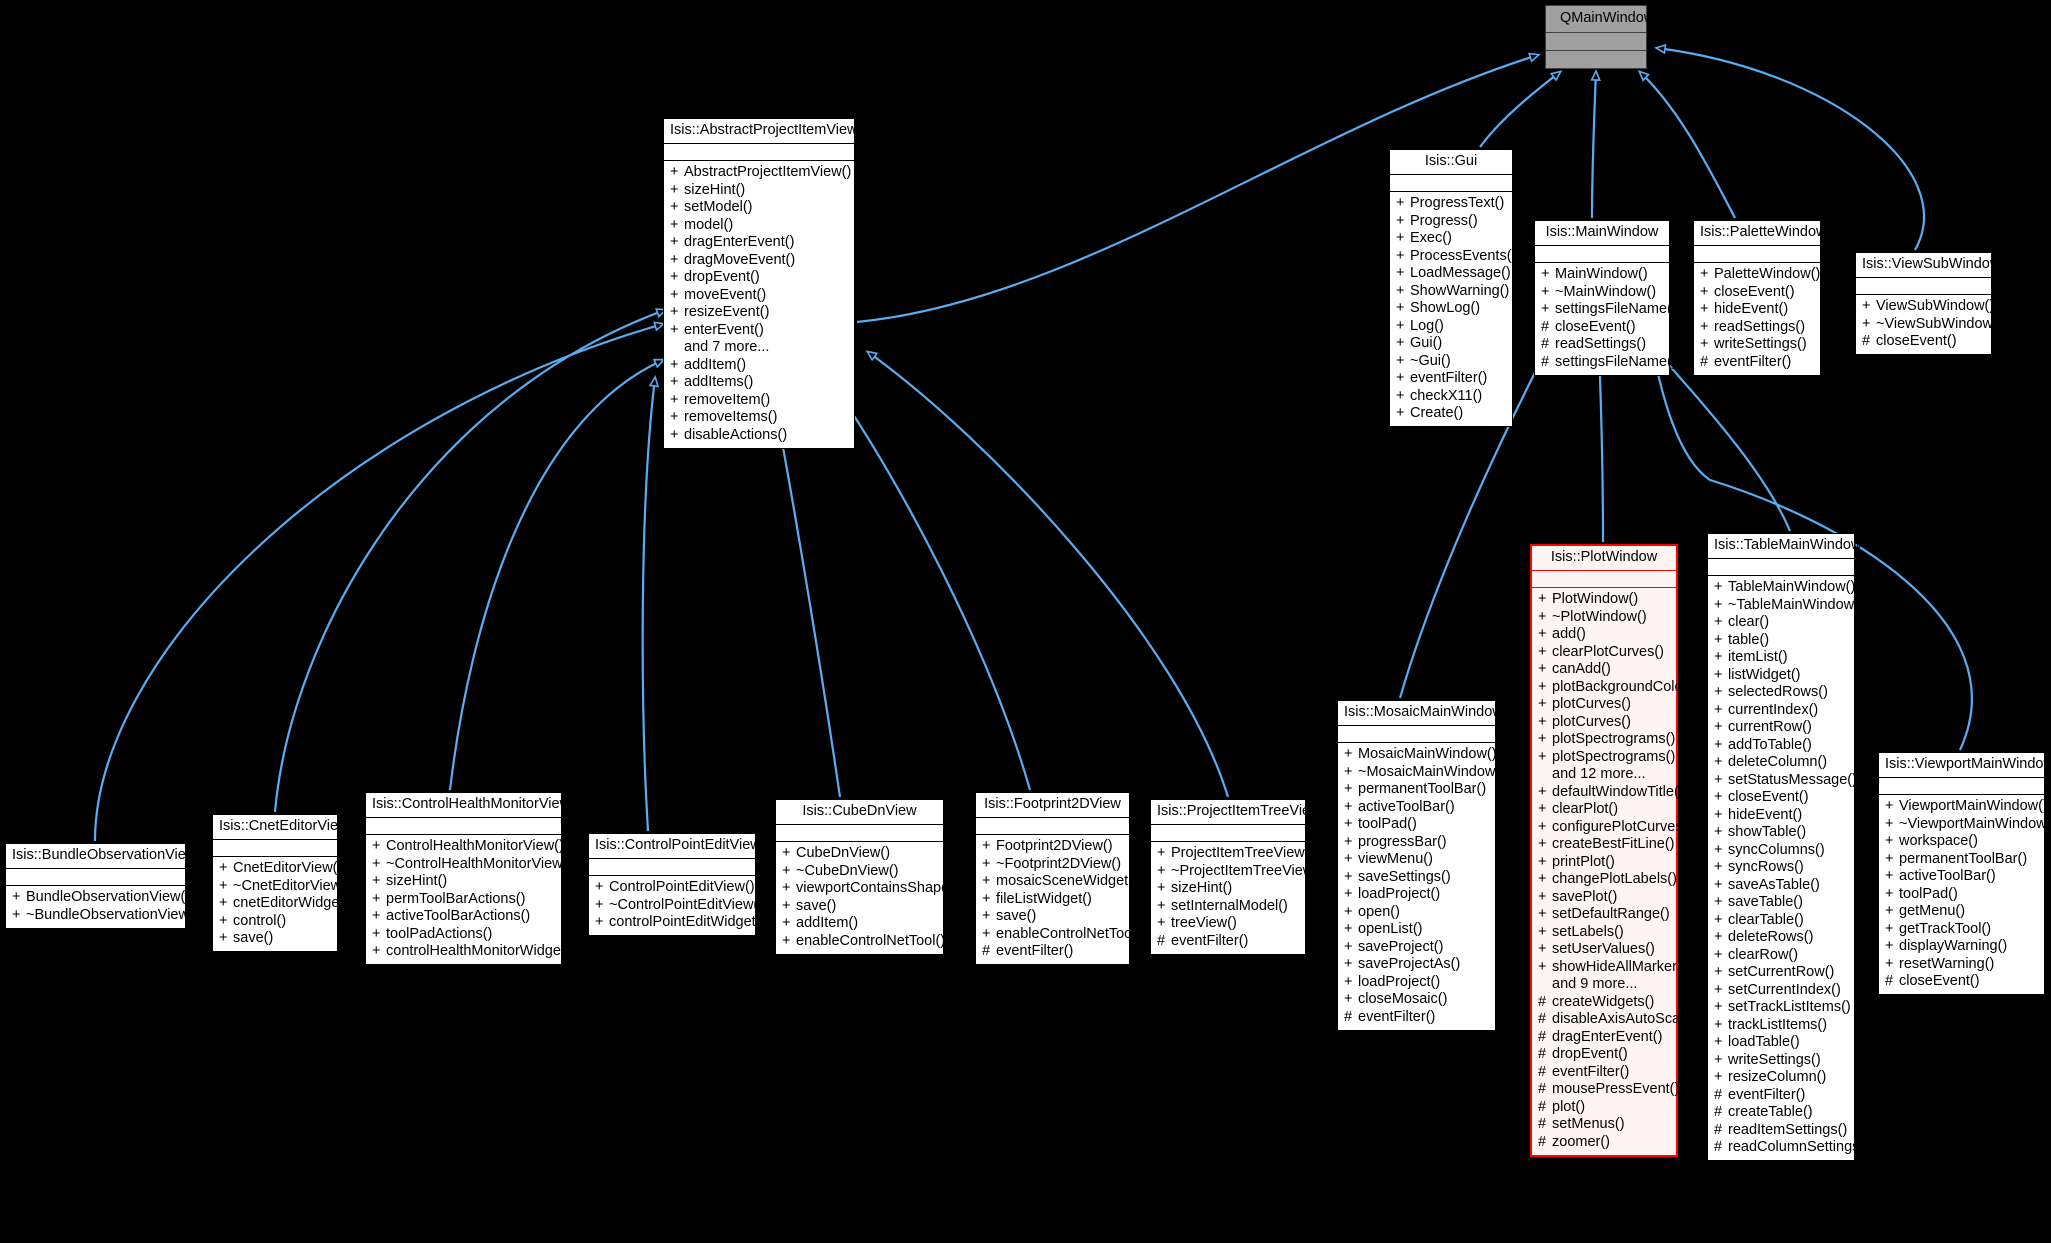 Image resolution: width=2051 pixels, height=1243 pixels. I want to click on method-name: MainWindow(), so click(1601, 274).